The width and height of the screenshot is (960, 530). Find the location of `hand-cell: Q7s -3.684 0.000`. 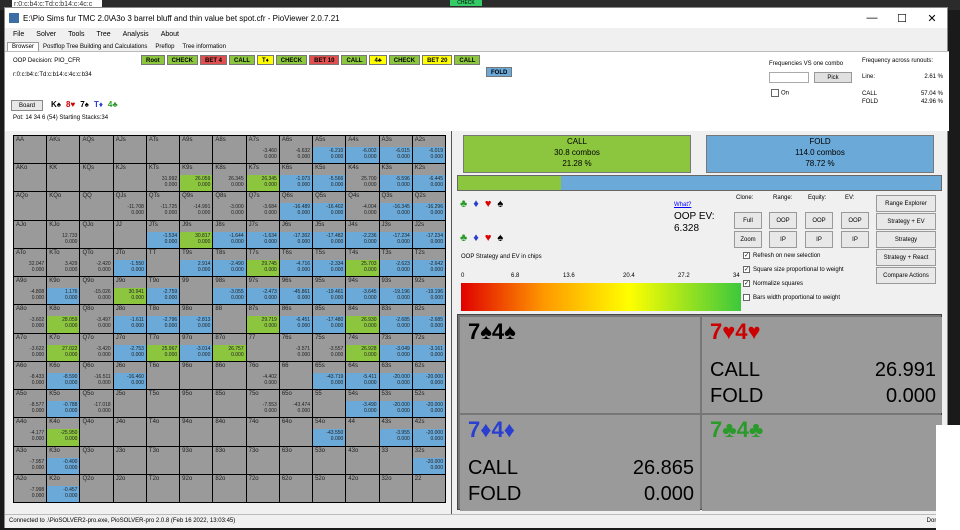

hand-cell: Q7s -3.684 0.000 is located at coordinates (262, 206).